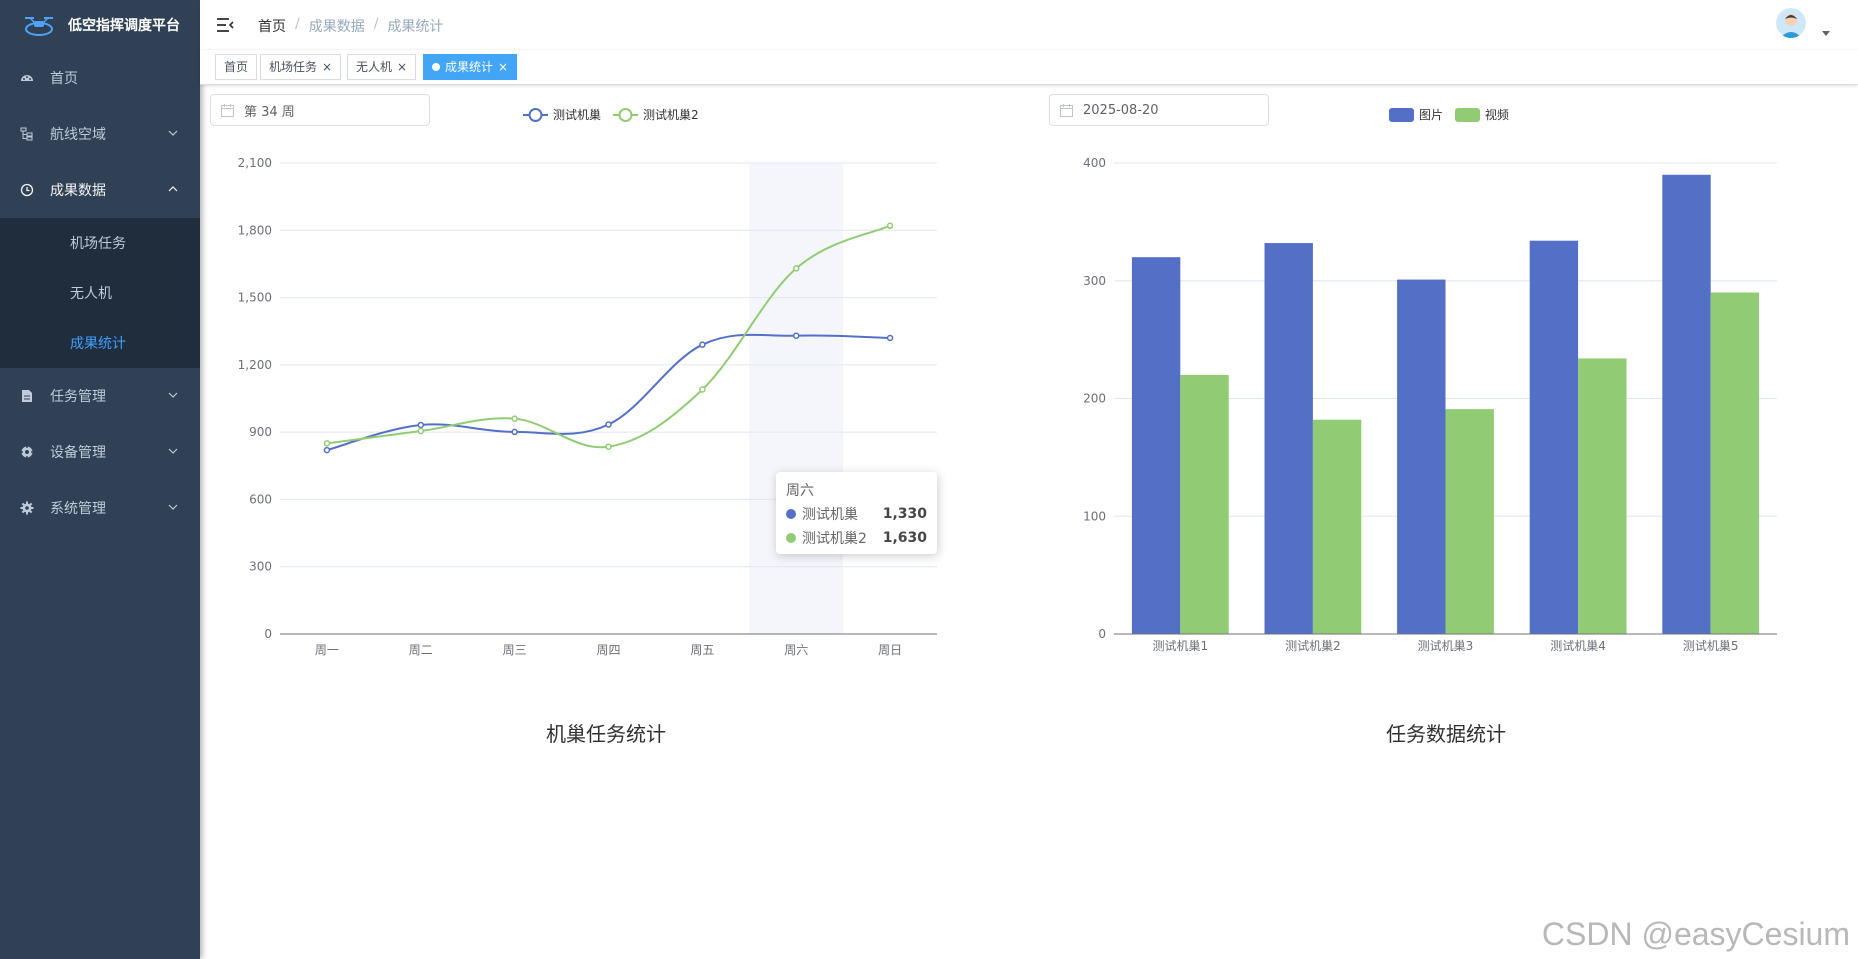 The width and height of the screenshot is (1858, 959). Describe the element at coordinates (27, 78) in the screenshot. I see `dashboard-icon` at that location.